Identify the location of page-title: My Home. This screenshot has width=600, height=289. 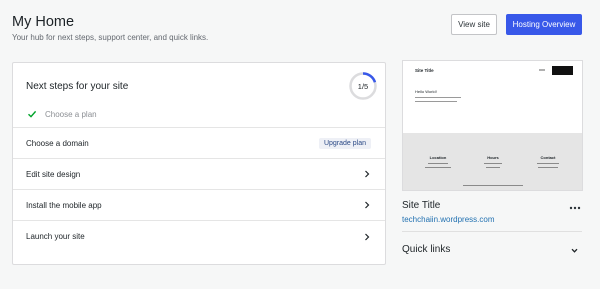
(43, 22).